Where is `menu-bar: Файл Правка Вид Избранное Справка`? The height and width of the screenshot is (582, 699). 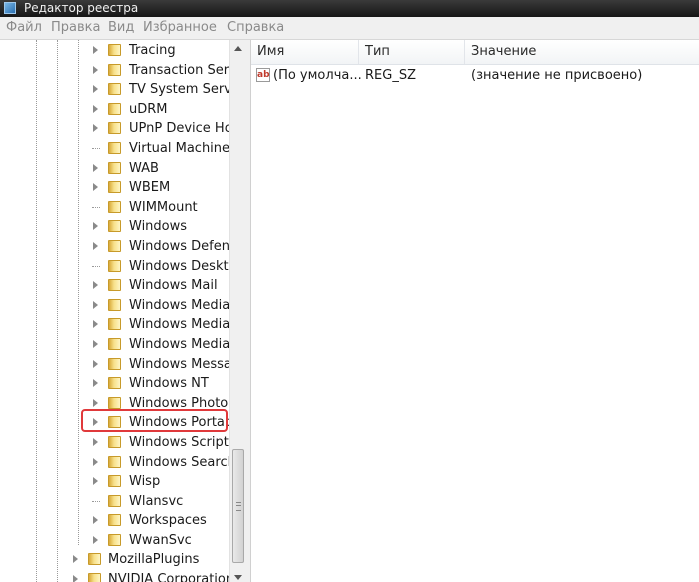 menu-bar: Файл Правка Вид Избранное Справка is located at coordinates (349, 28).